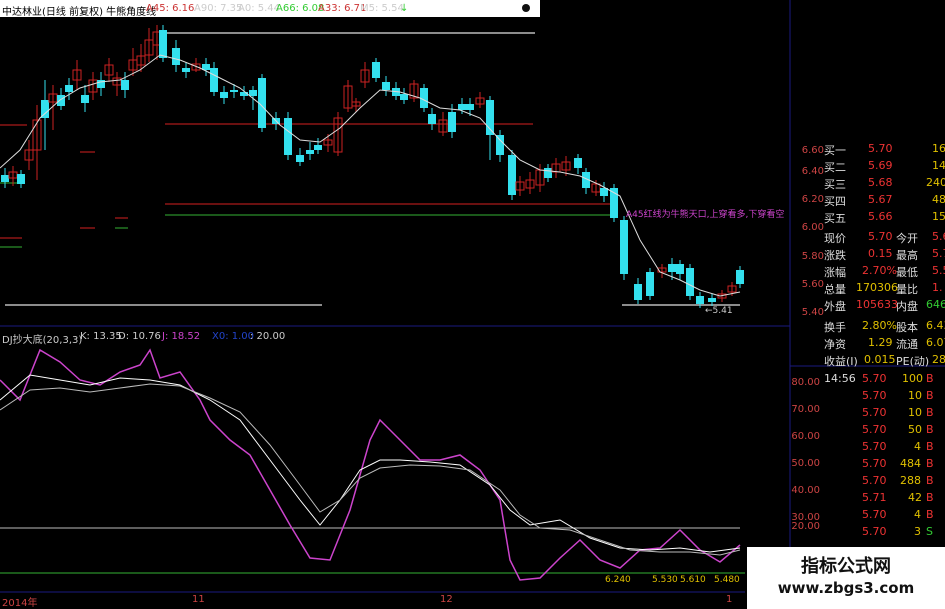 The height and width of the screenshot is (609, 945). Describe the element at coordinates (907, 255) in the screenshot. I see `stat-label: 最高` at that location.